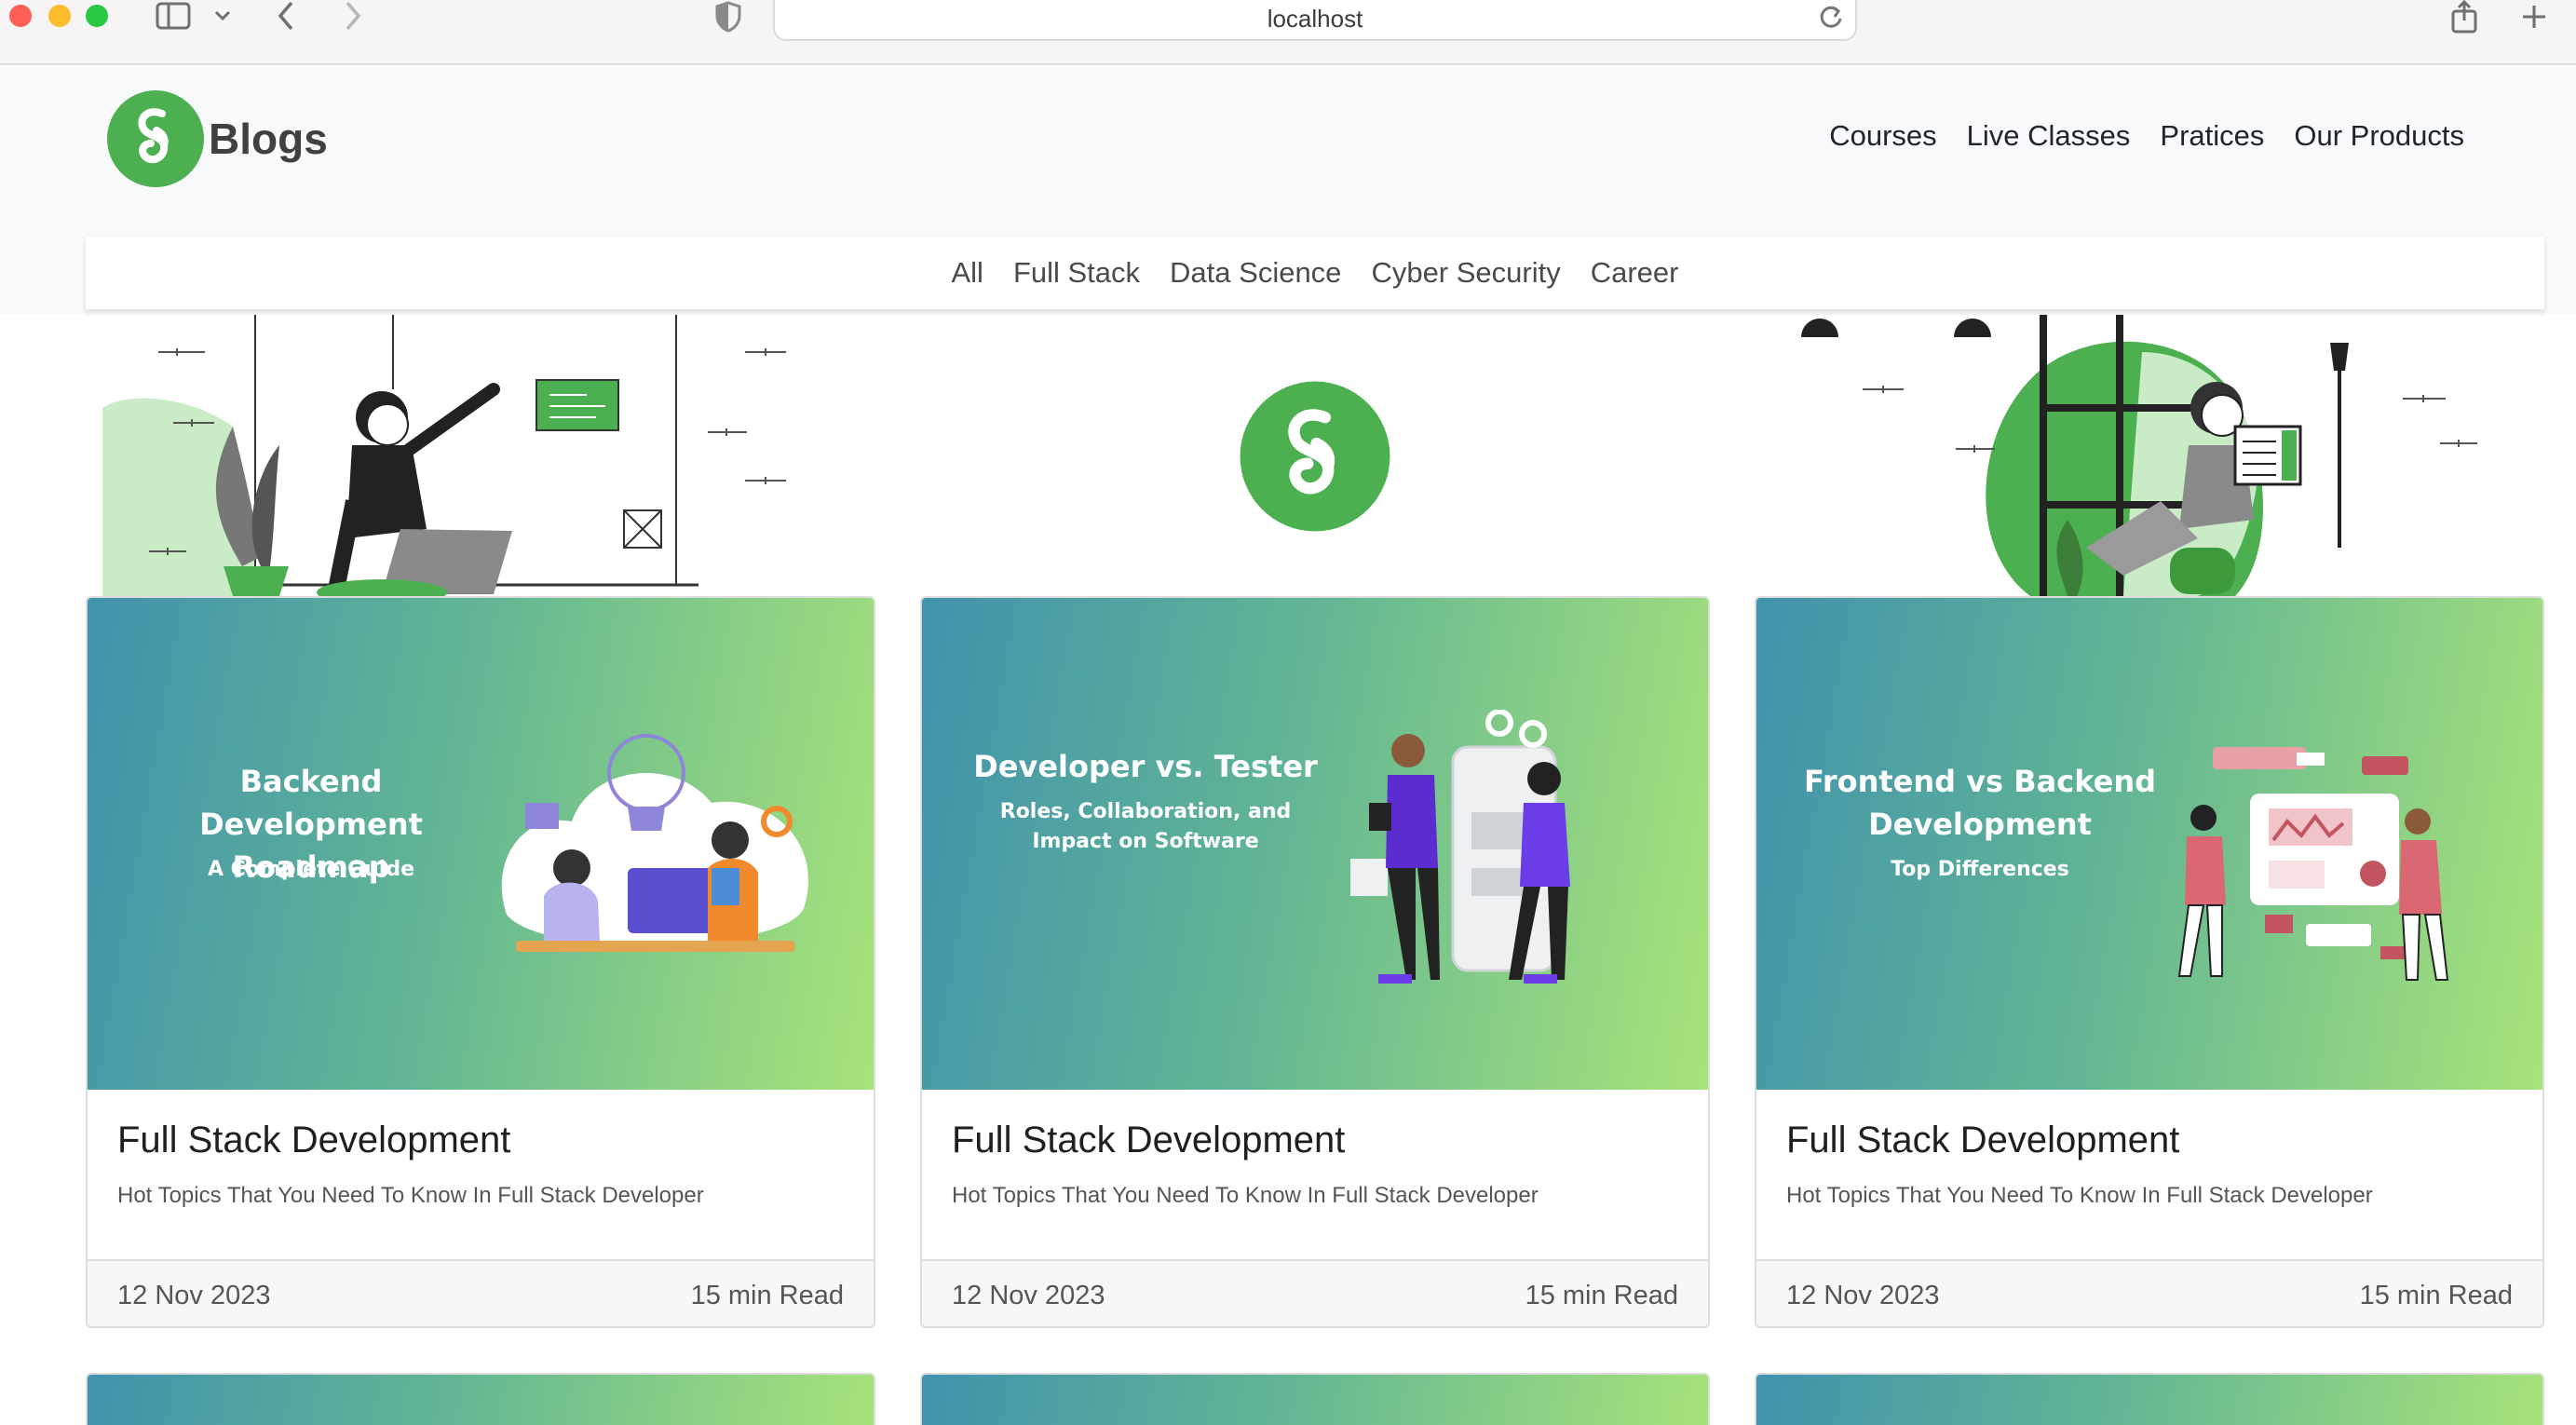 This screenshot has width=2576, height=1425. What do you see at coordinates (967, 273) in the screenshot?
I see `category-all: All` at bounding box center [967, 273].